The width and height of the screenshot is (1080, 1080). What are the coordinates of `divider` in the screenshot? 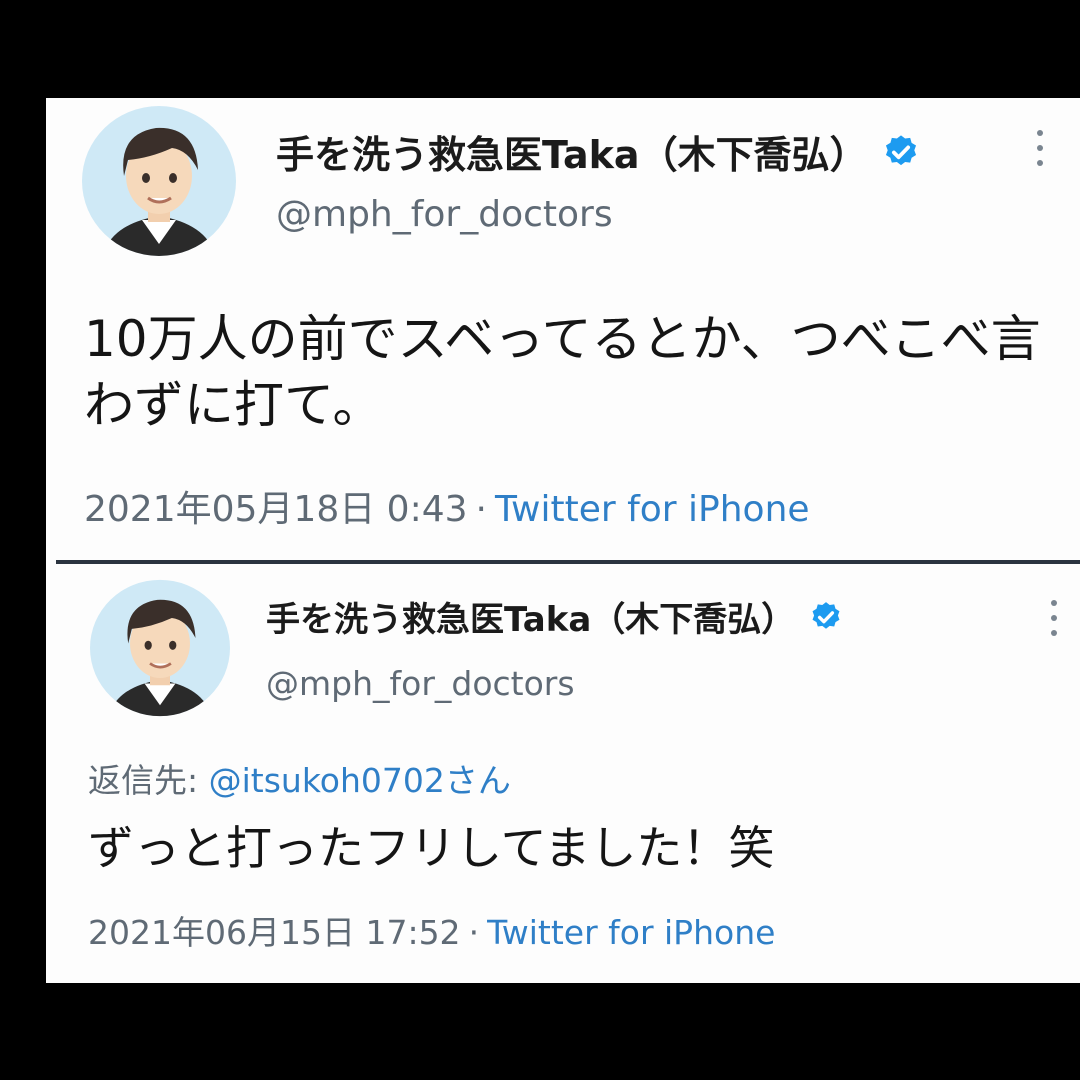 It's located at (568, 562).